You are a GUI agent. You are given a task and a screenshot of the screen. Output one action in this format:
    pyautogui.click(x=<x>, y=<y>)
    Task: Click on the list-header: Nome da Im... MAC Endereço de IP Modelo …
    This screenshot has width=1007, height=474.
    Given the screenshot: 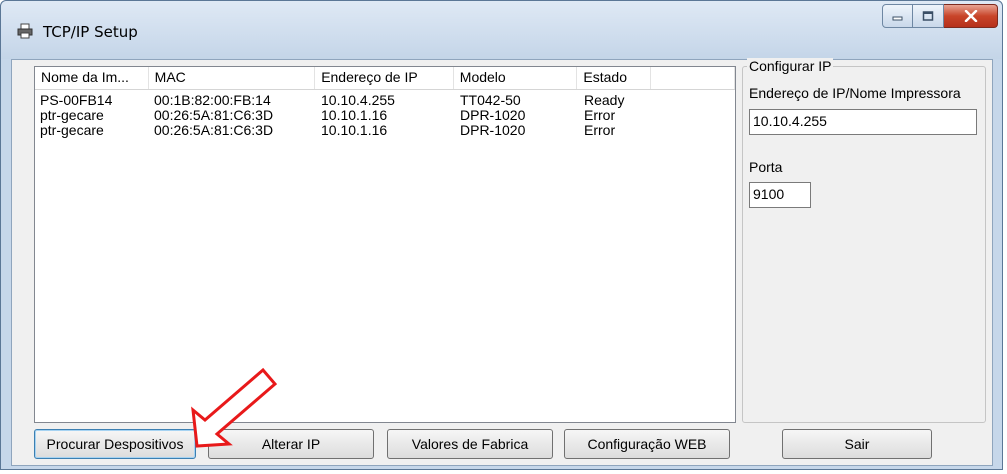 What is the action you would take?
    pyautogui.click(x=385, y=78)
    